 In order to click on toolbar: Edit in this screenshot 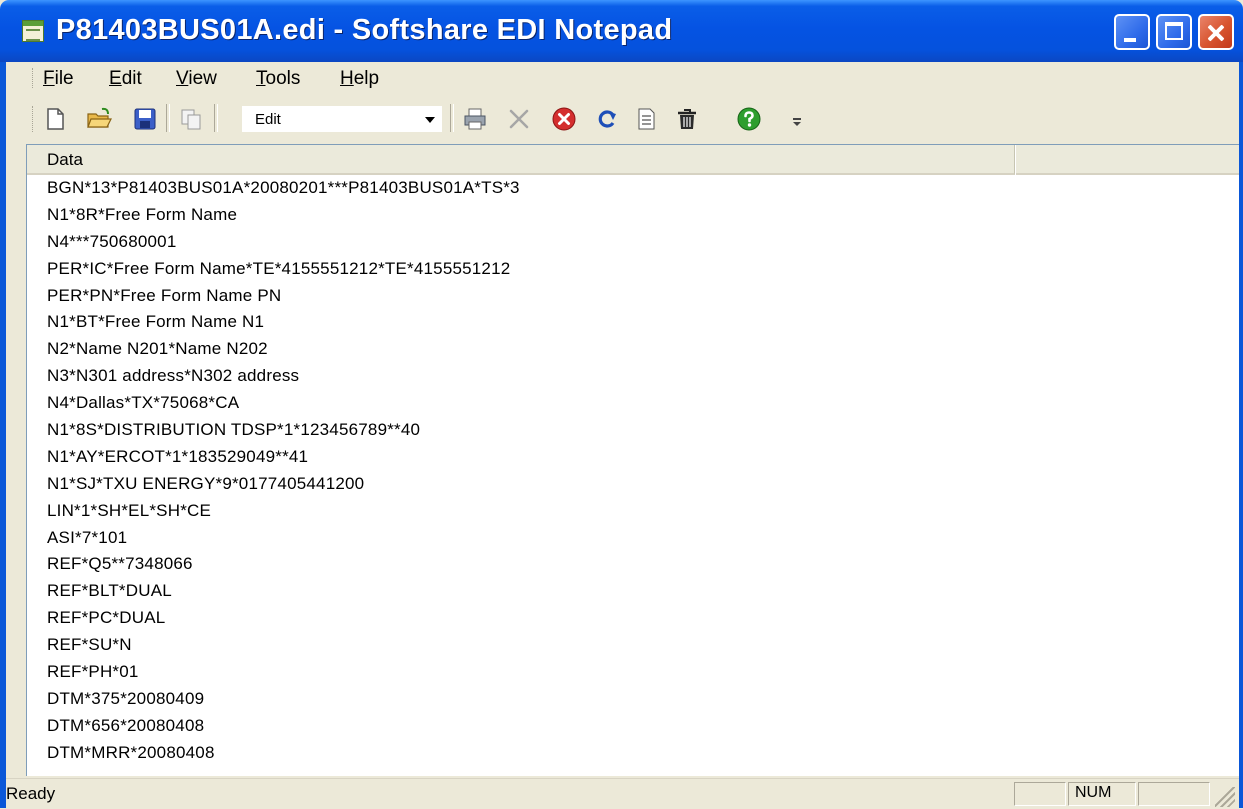, I will do `click(622, 118)`.